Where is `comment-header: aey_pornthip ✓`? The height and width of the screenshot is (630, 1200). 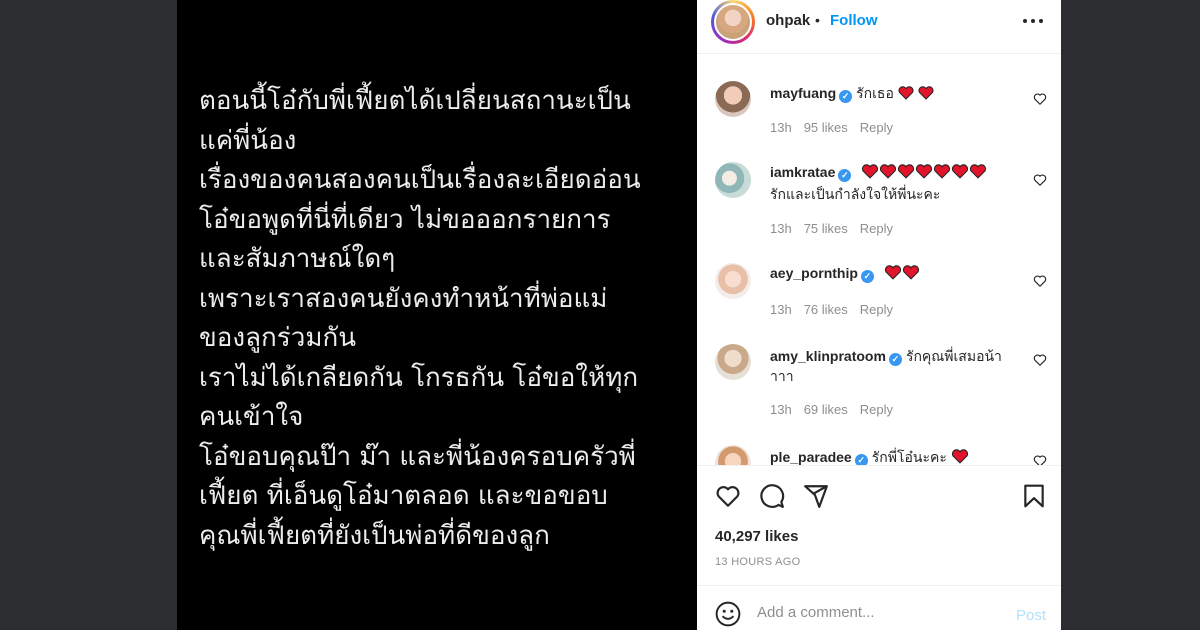 comment-header: aey_pornthip ✓ is located at coordinates (845, 274).